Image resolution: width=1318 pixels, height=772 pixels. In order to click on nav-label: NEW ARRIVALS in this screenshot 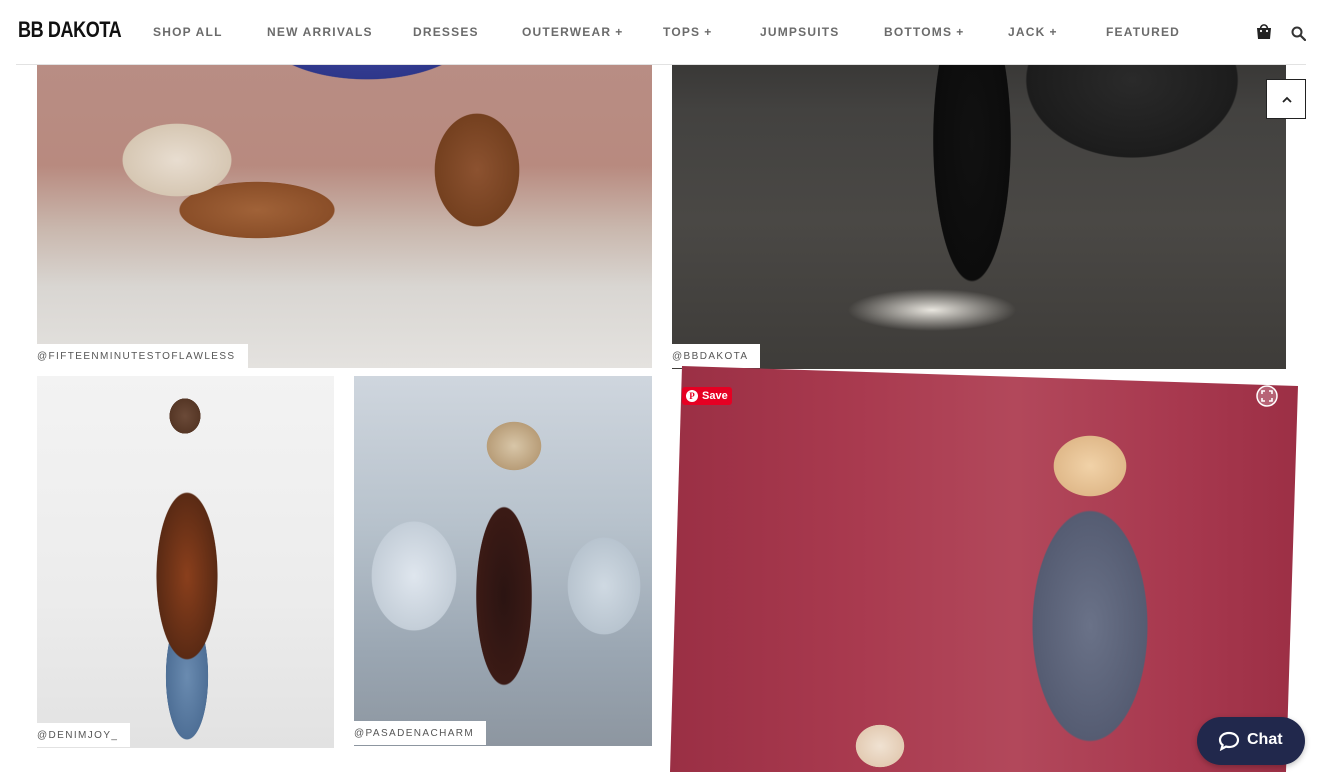, I will do `click(320, 32)`.